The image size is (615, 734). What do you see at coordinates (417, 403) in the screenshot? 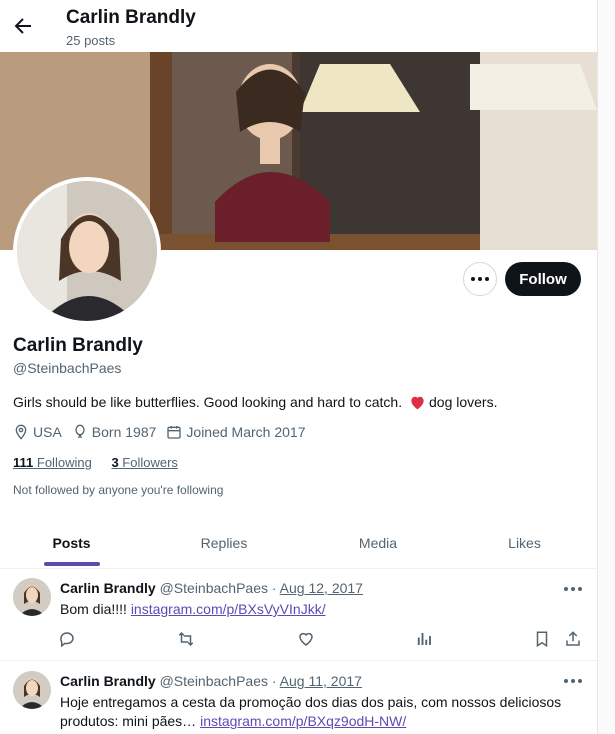
I see `heart-emoji-icon` at bounding box center [417, 403].